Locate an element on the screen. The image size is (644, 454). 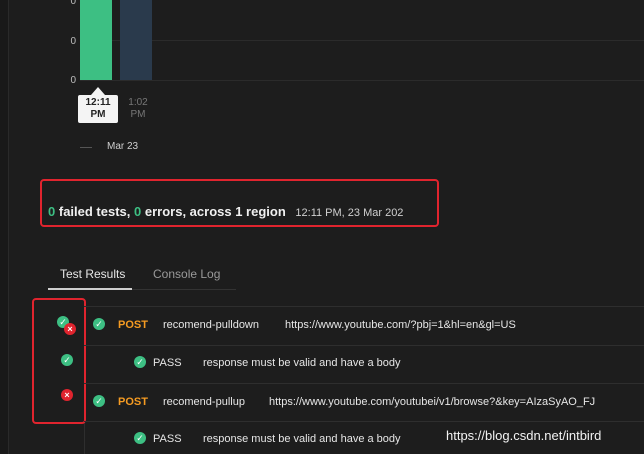
results-tabs: Test Results Console Log is located at coordinates (142, 277).